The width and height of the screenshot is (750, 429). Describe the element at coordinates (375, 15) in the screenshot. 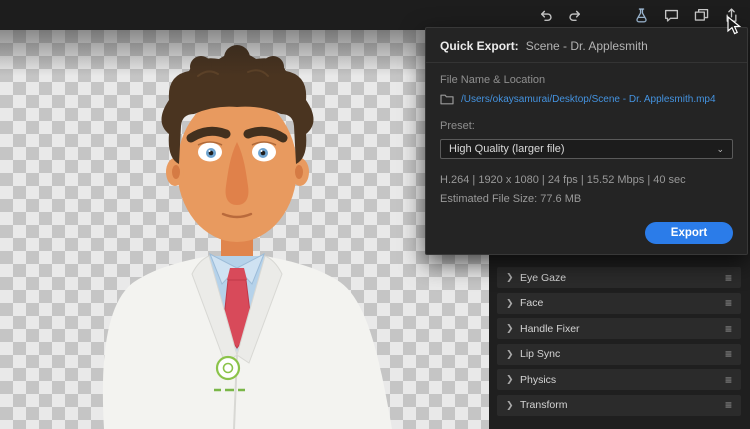

I see `top-toolbar` at that location.